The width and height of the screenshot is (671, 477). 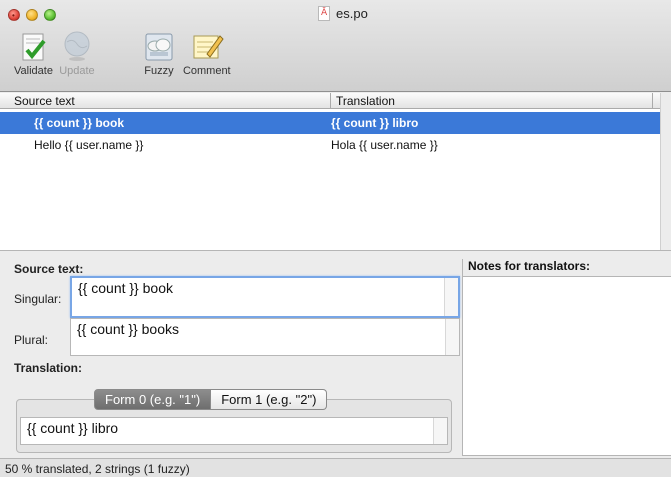 I want to click on singular-text: {{ count }} book, so click(x=125, y=288).